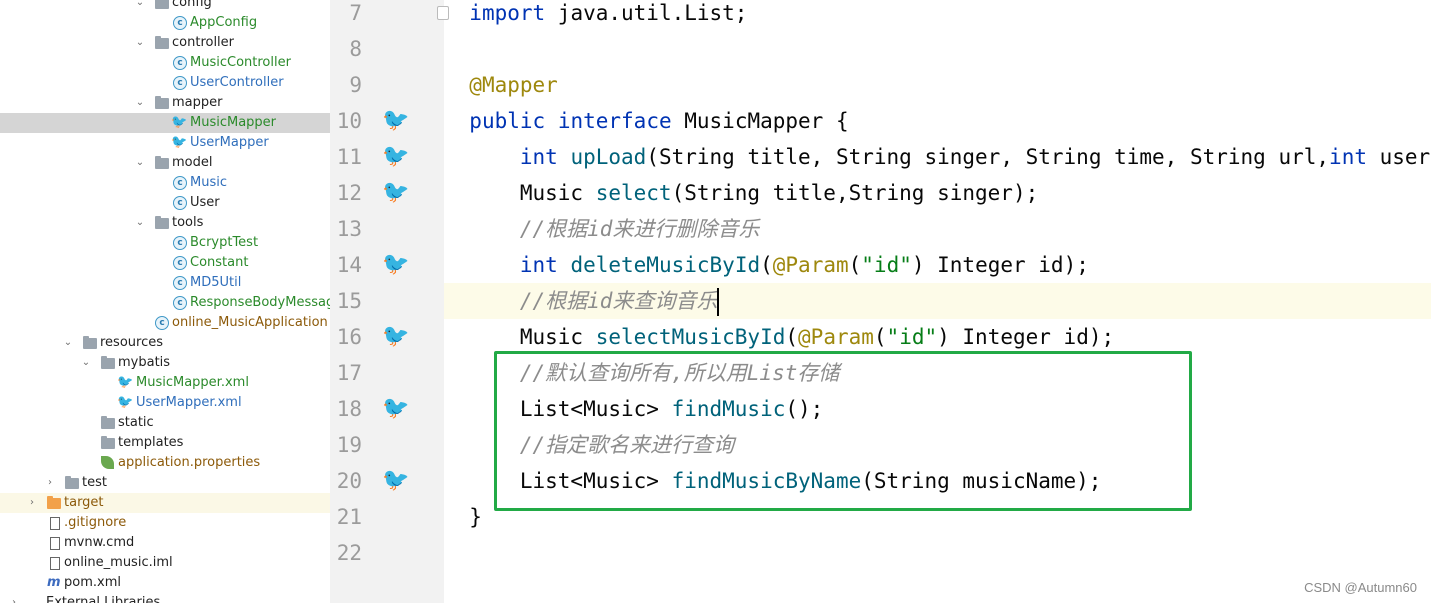 This screenshot has height=603, width=1431. Describe the element at coordinates (216, 282) in the screenshot. I see `tree-item-label: MD5Util` at that location.